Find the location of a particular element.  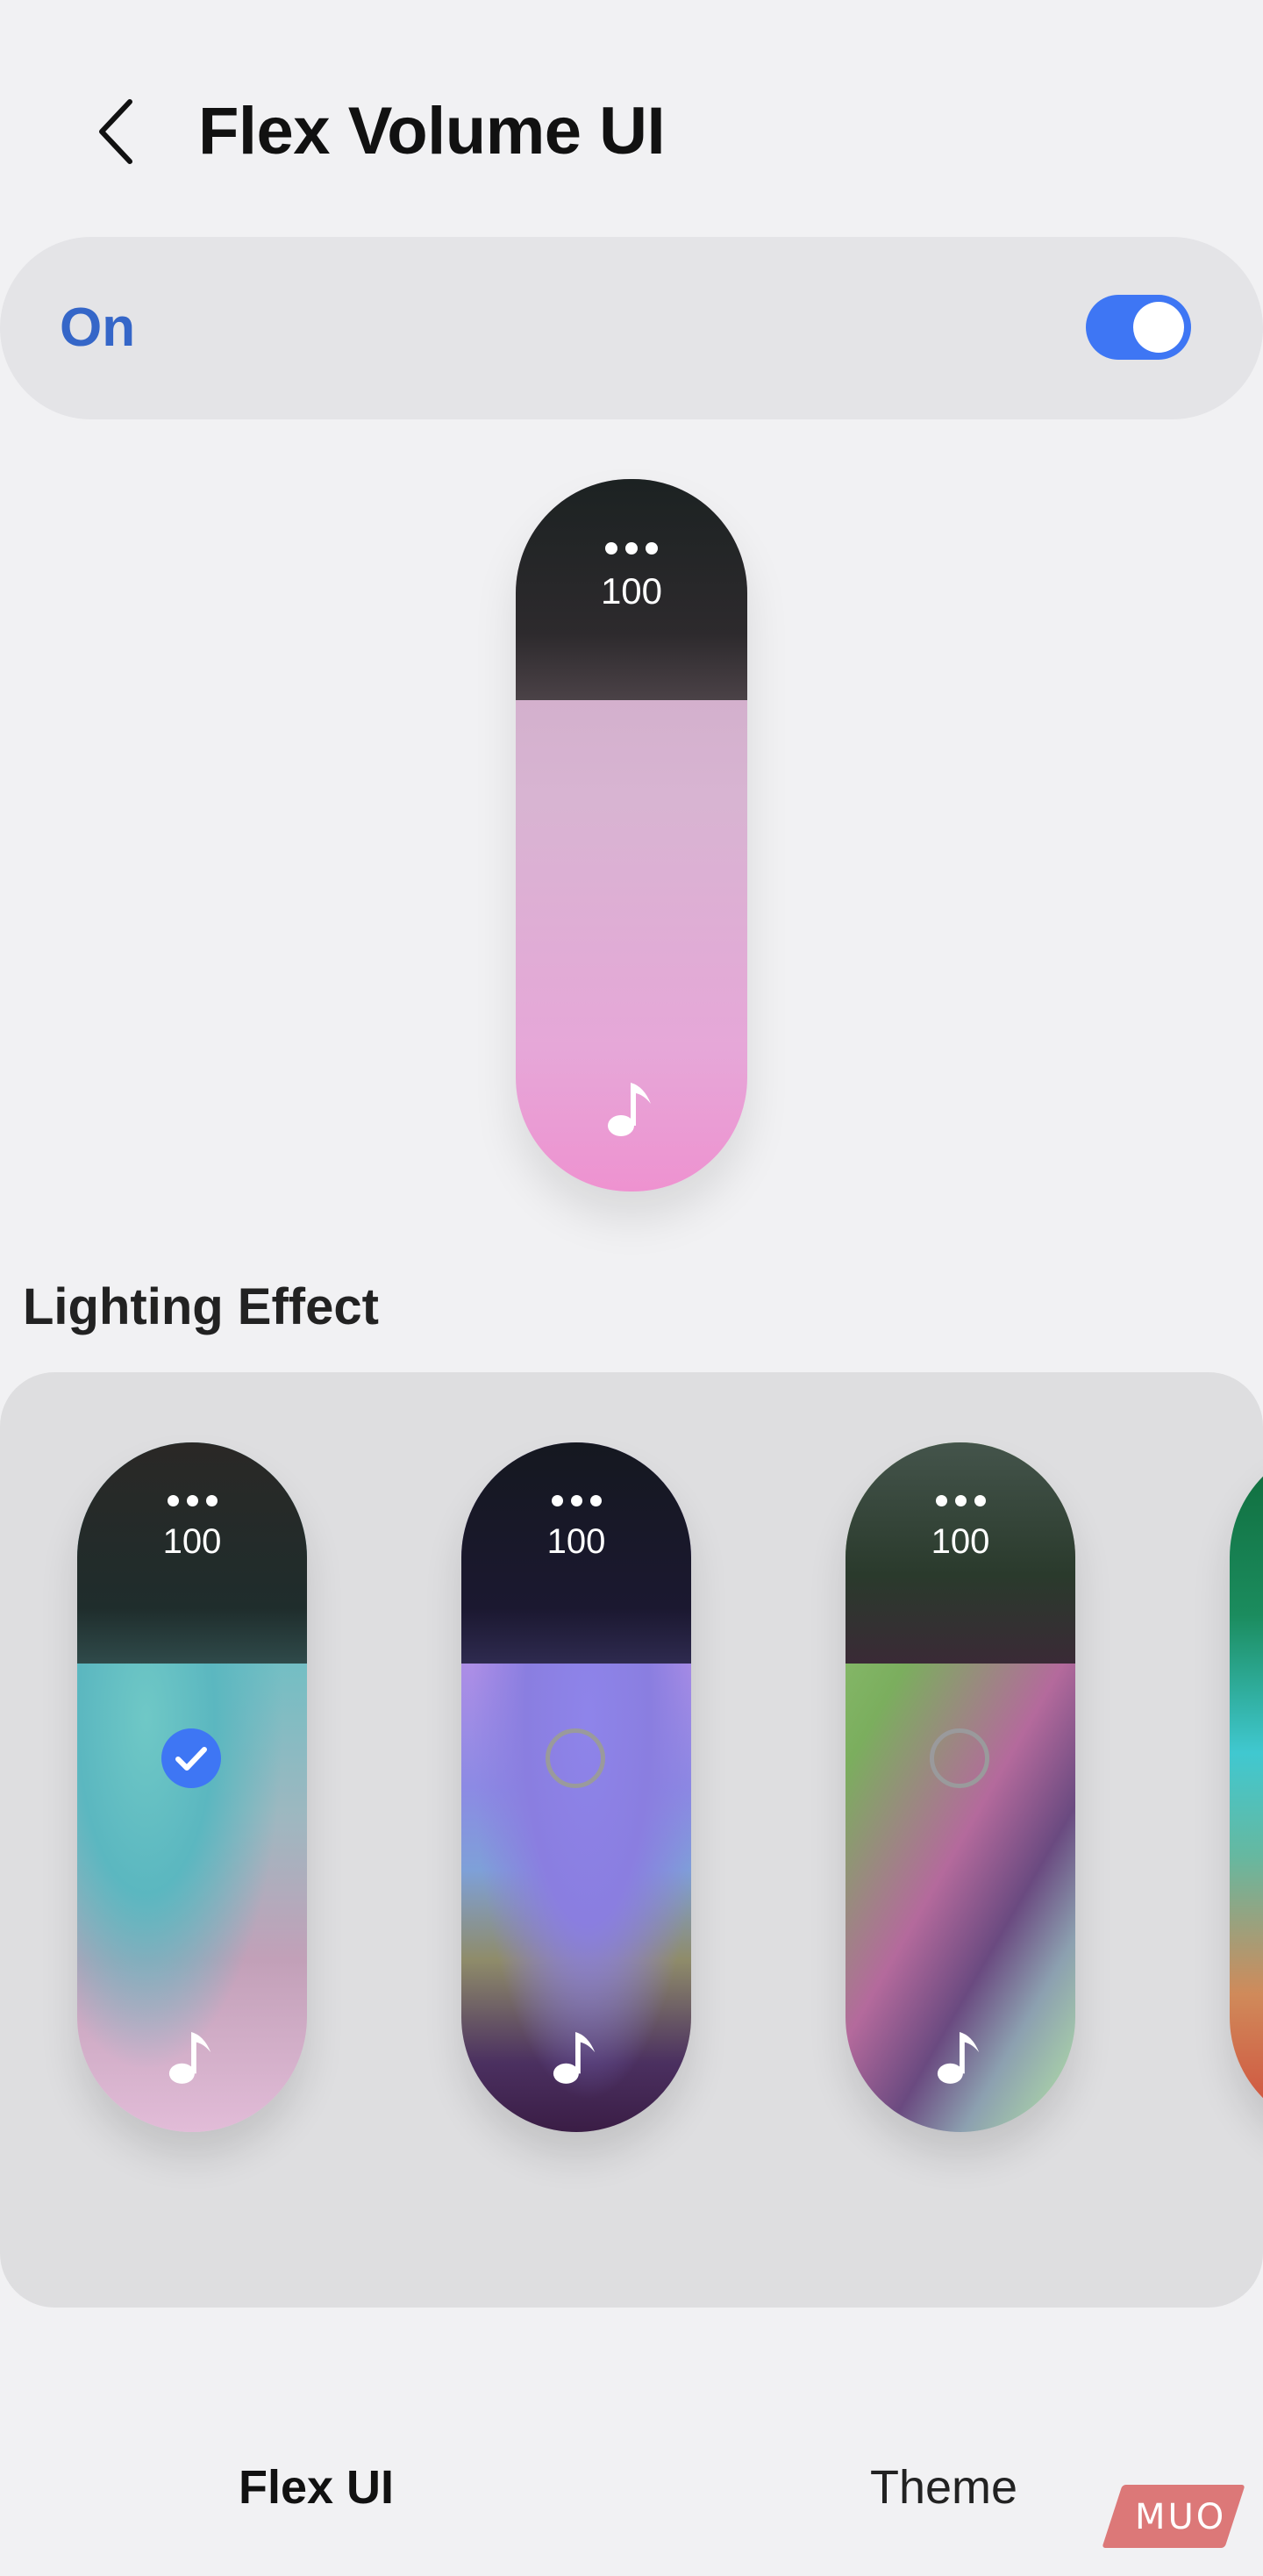

tab-theme: Theme is located at coordinates (944, 2487).